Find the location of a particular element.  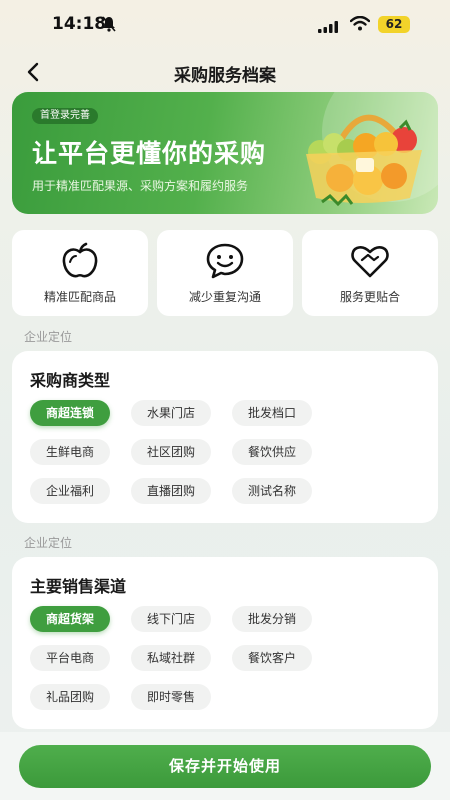

page-title: 采购服务档案 is located at coordinates (225, 76).